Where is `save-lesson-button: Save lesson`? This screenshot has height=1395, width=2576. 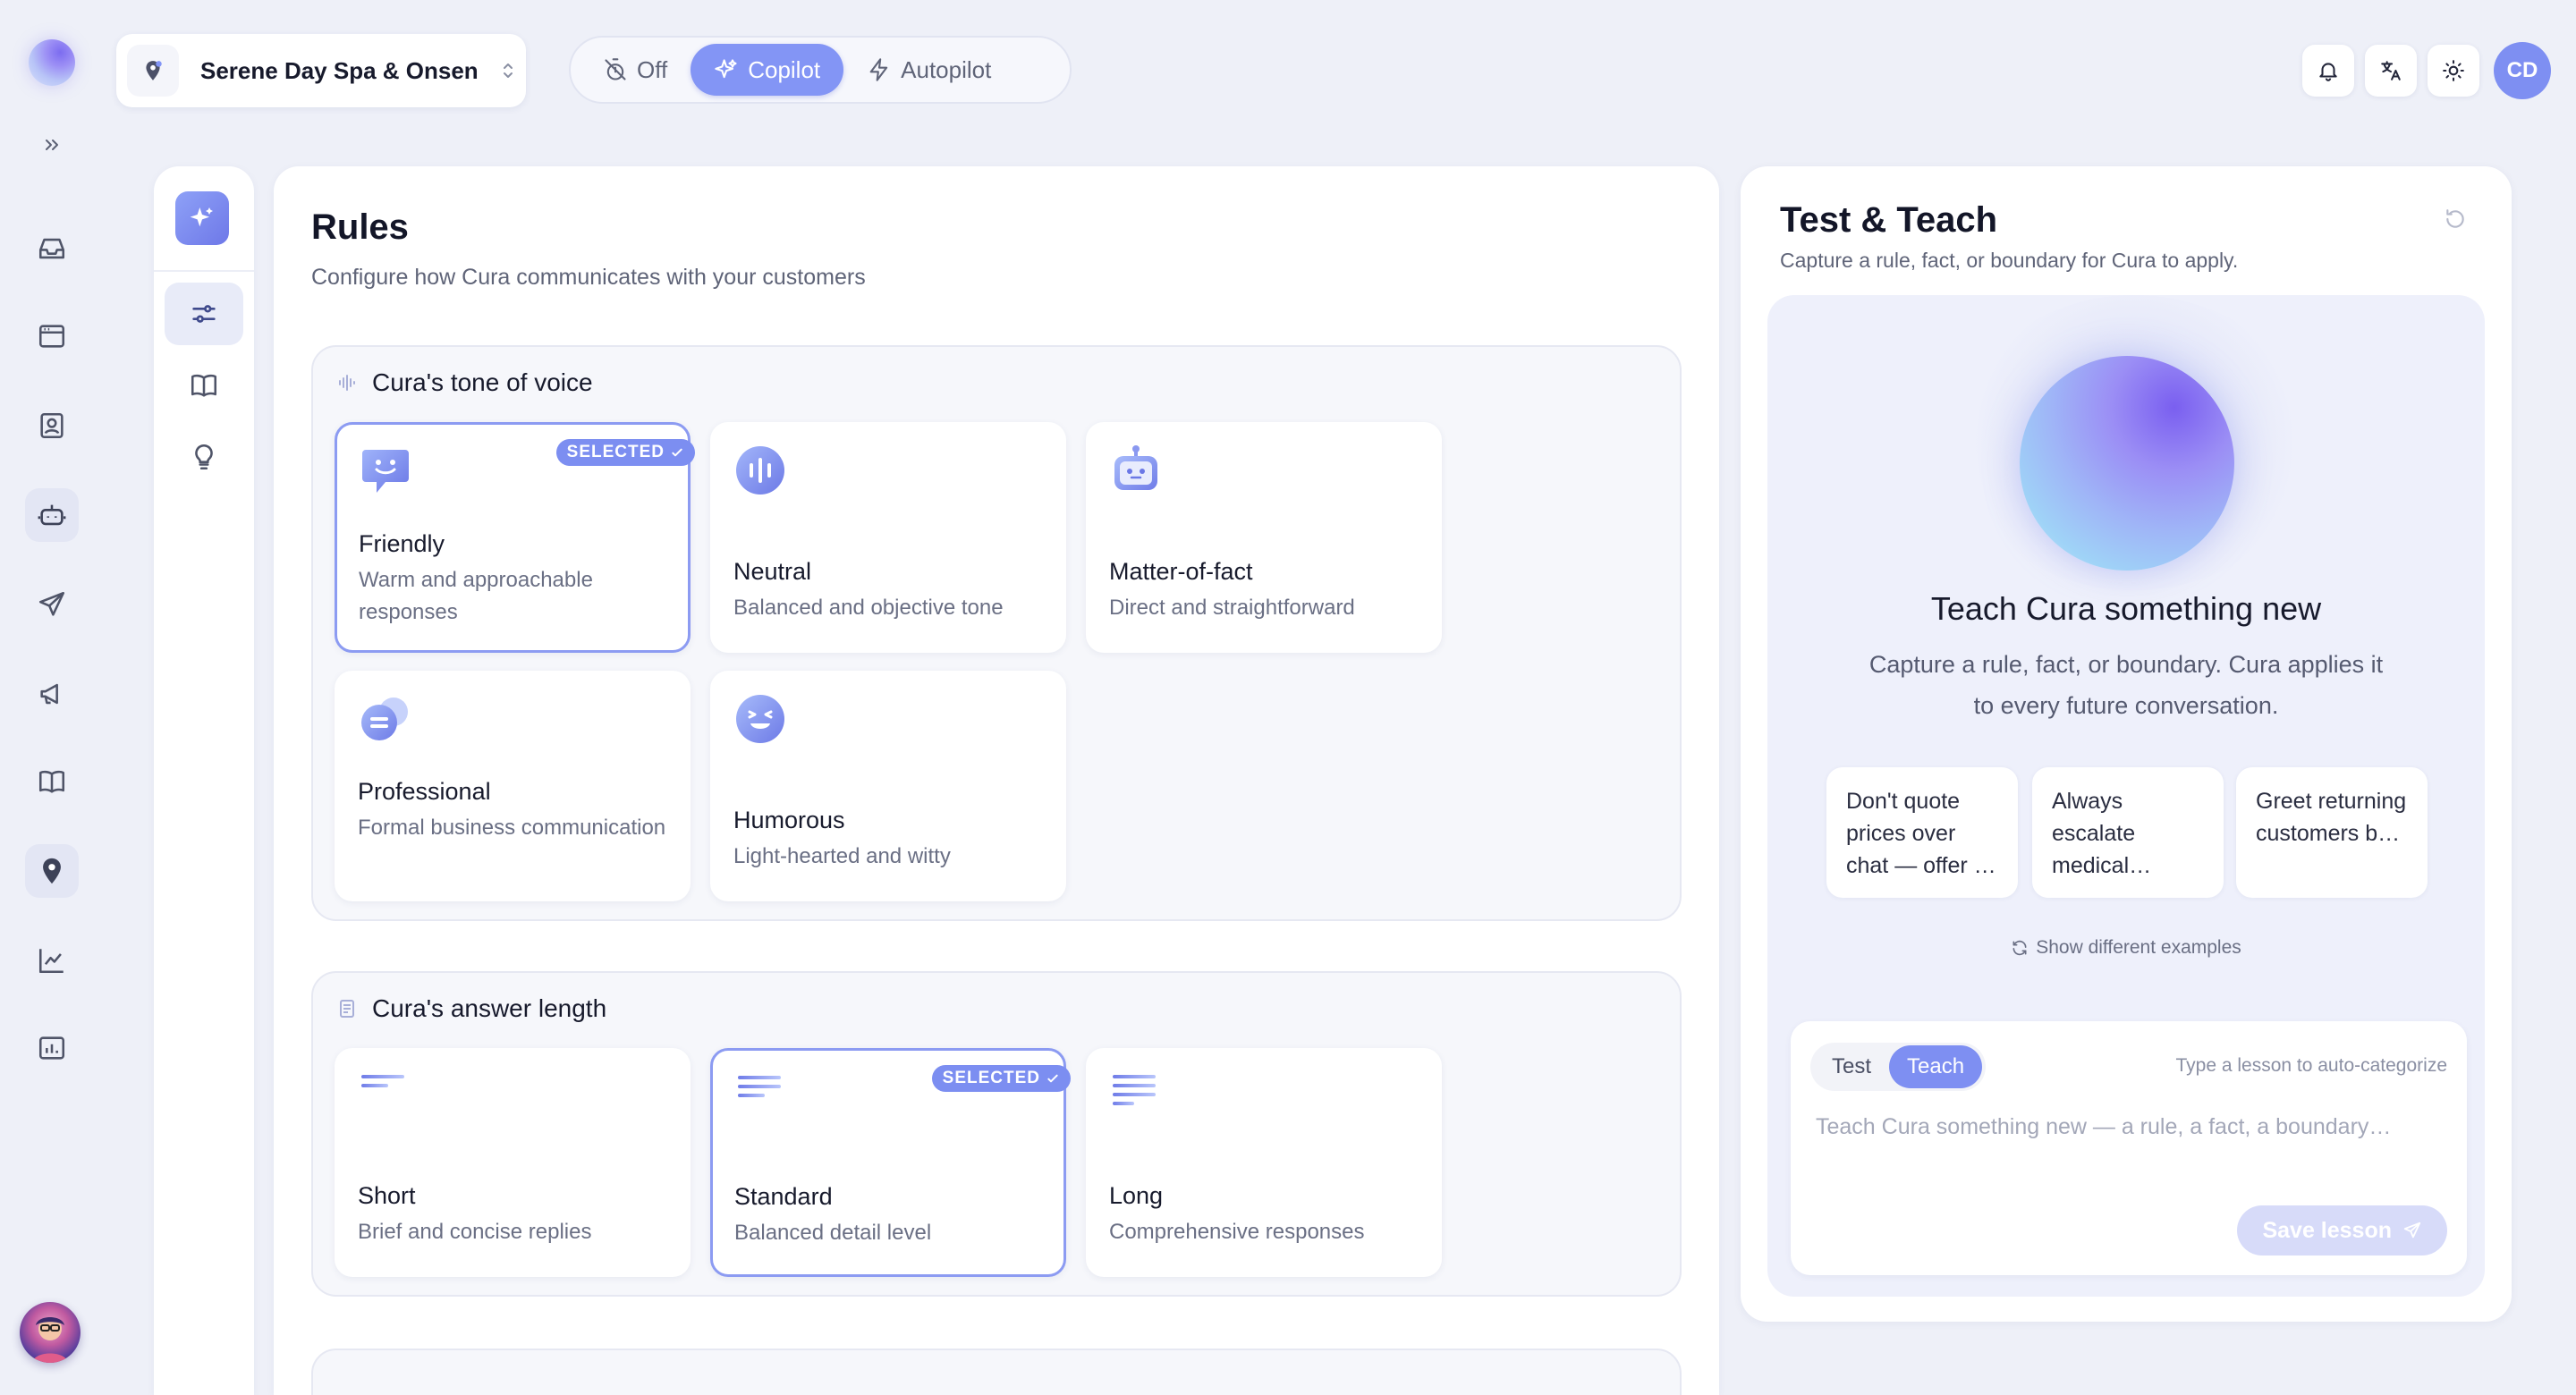 save-lesson-button: Save lesson is located at coordinates (2342, 1230).